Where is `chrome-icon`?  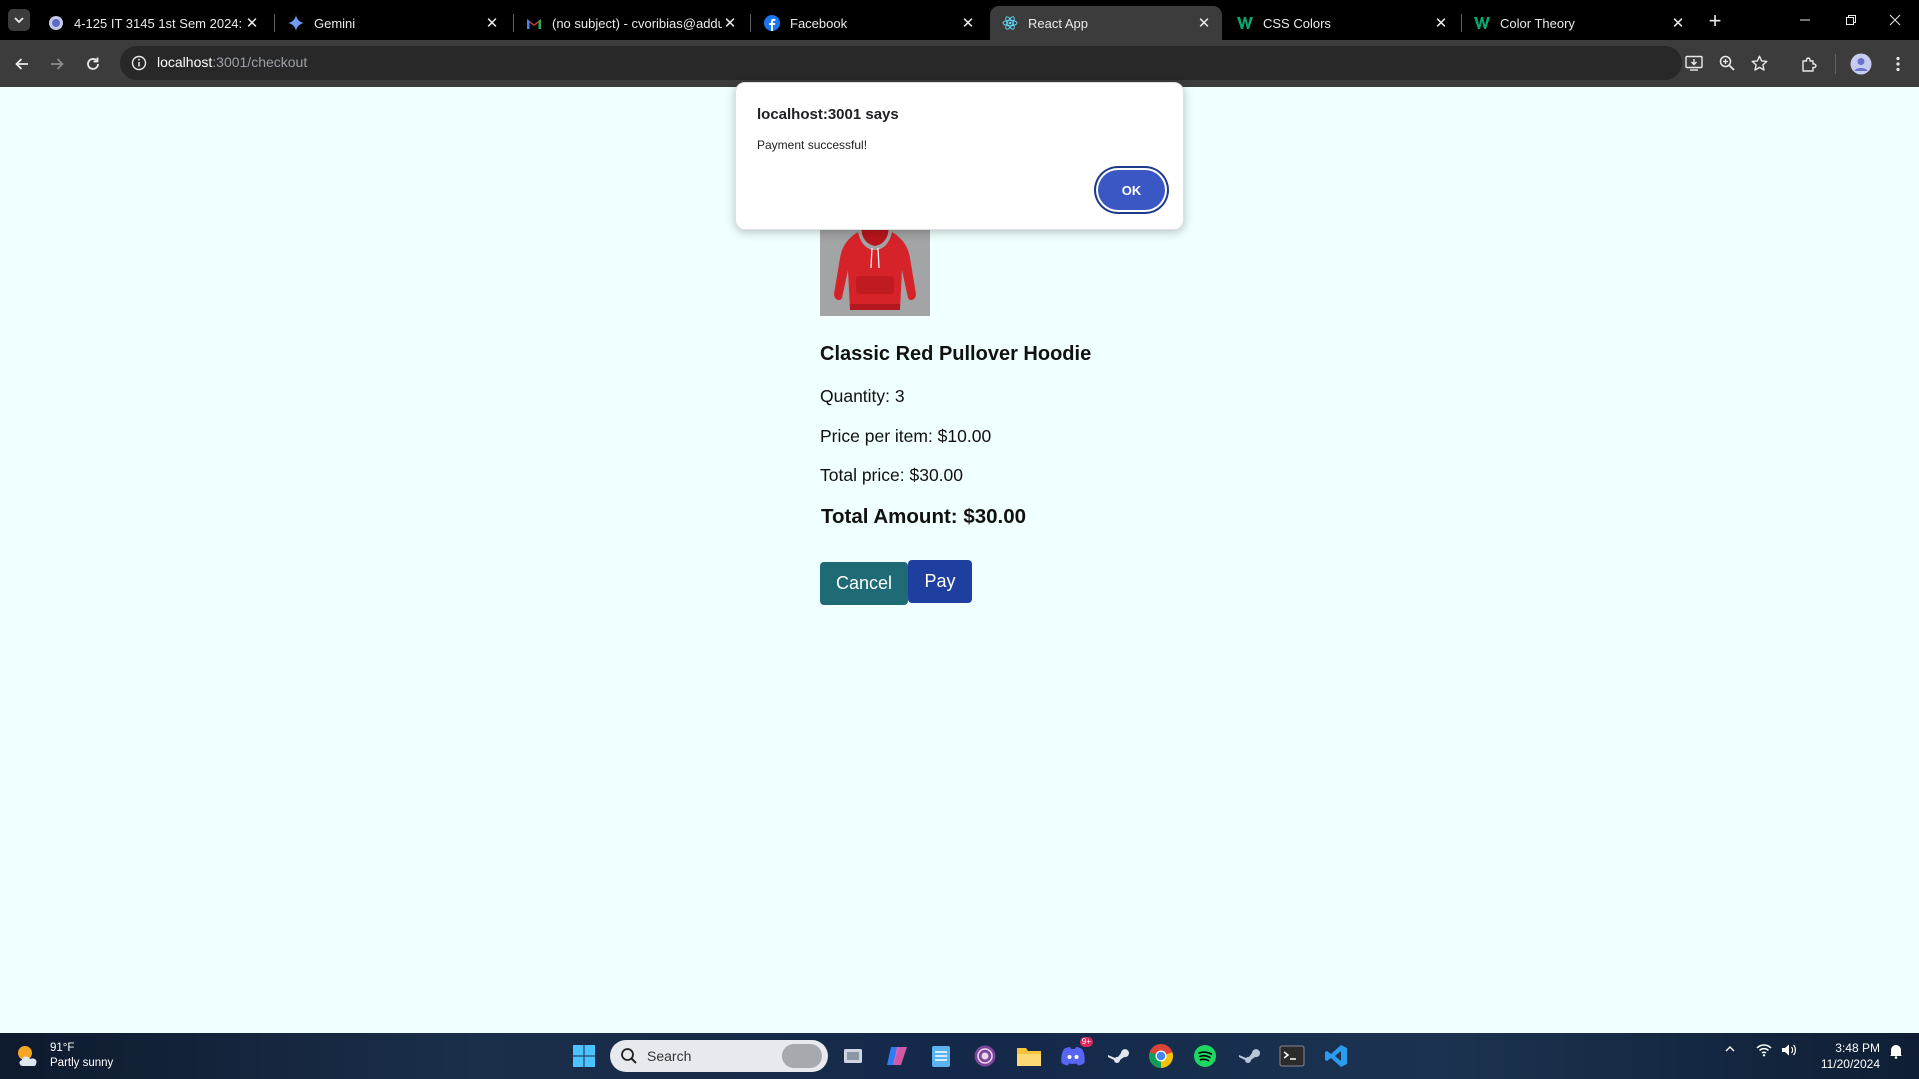 chrome-icon is located at coordinates (1161, 1056).